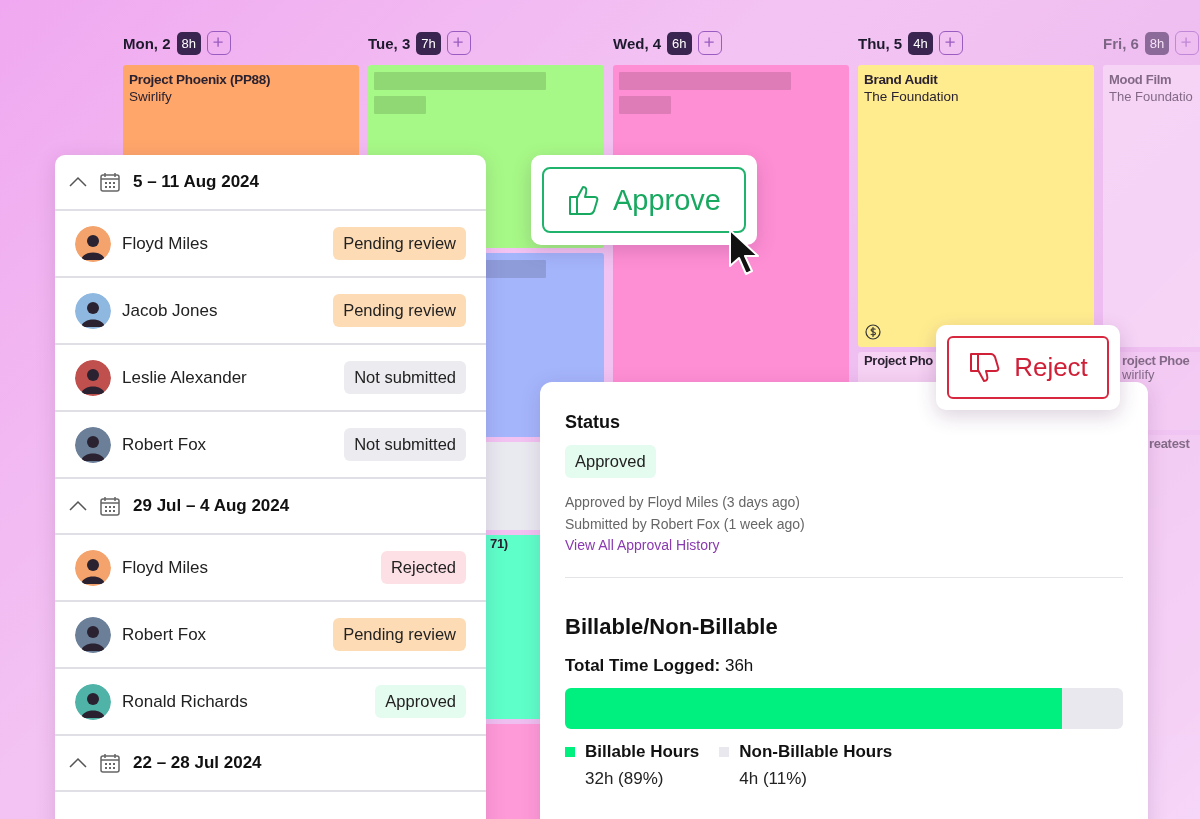 This screenshot has width=1200, height=819. What do you see at coordinates (911, 96) in the screenshot?
I see `event-client: The Foundation` at bounding box center [911, 96].